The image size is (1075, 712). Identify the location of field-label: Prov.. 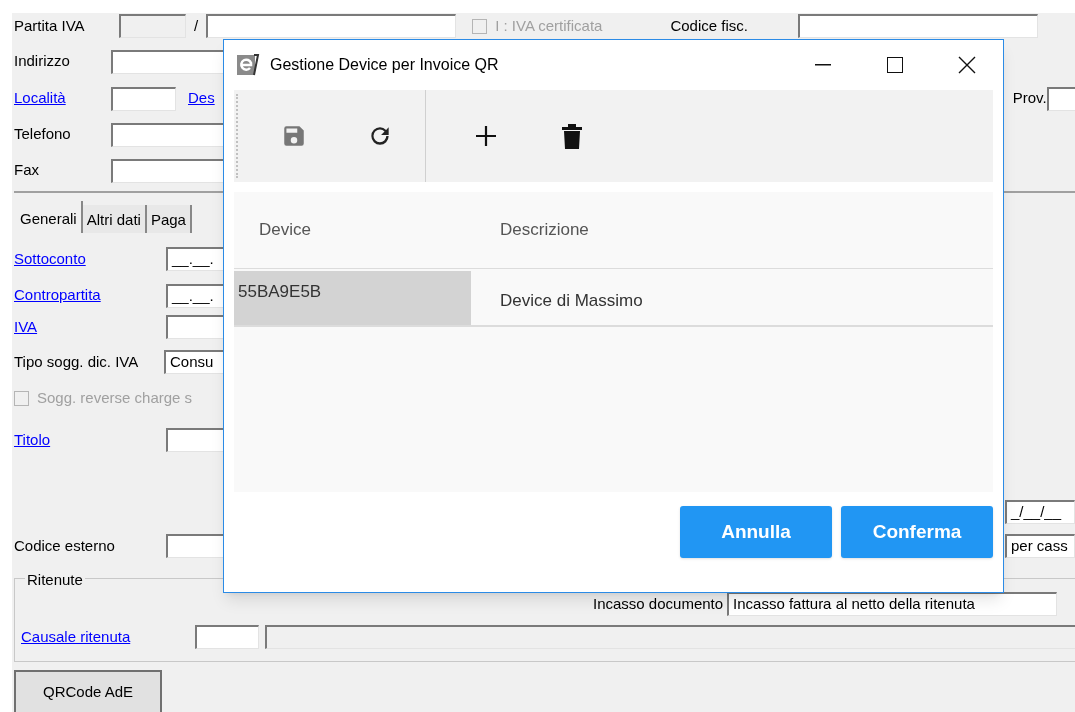
(1029, 98).